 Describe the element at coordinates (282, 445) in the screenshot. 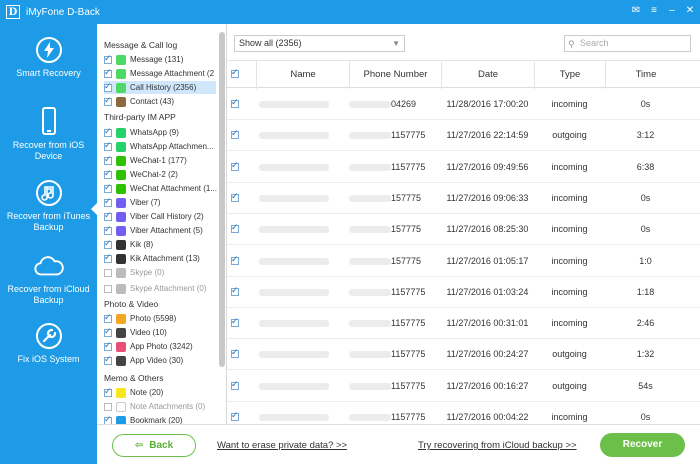

I see `erase-private-data-link: Want to erase private data? >>` at that location.